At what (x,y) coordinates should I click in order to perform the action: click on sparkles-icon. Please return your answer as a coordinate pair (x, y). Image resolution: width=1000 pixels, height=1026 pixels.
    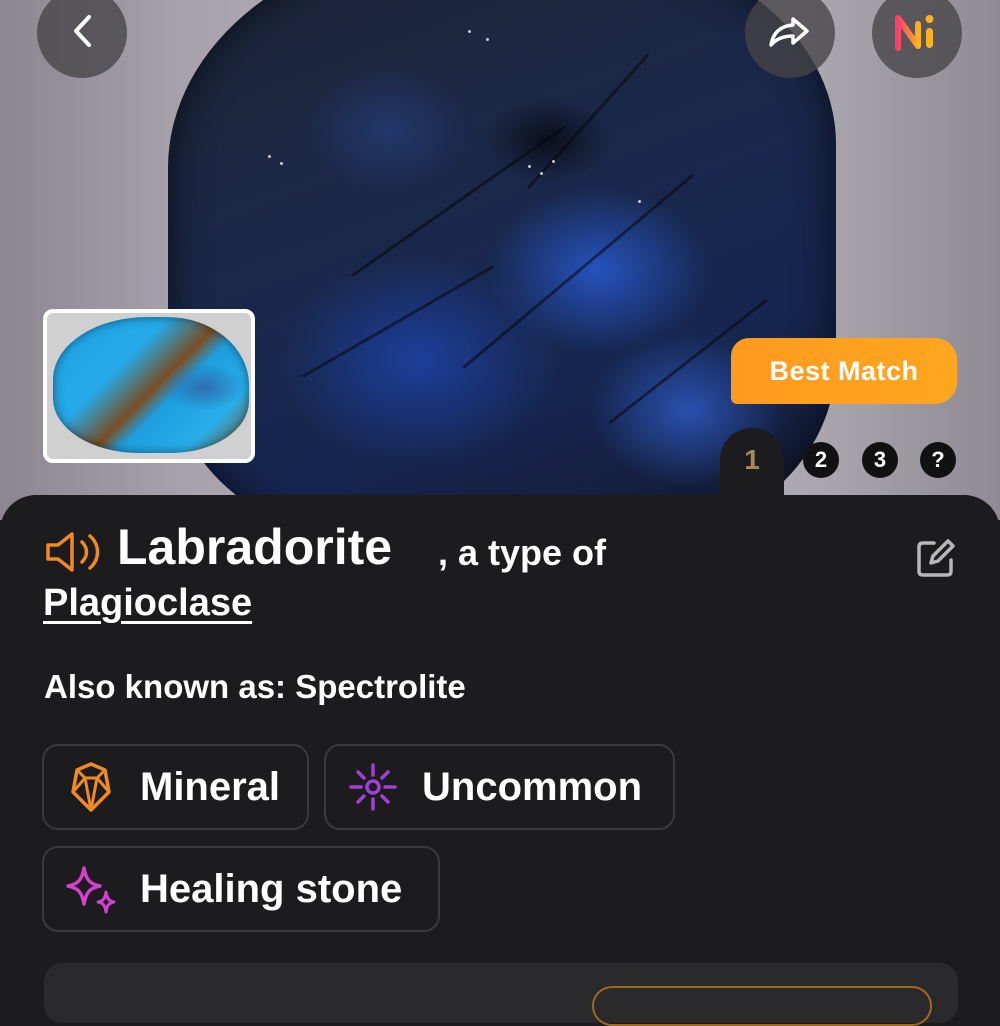
    Looking at the image, I should click on (91, 889).